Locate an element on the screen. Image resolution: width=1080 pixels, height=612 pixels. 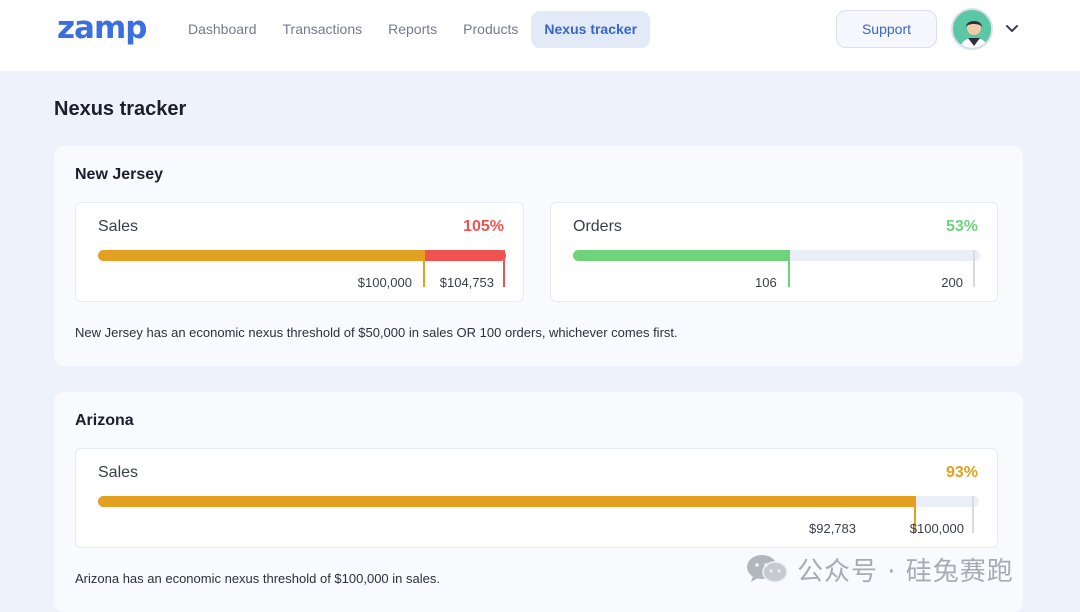
metric-percent: 105% is located at coordinates (483, 226).